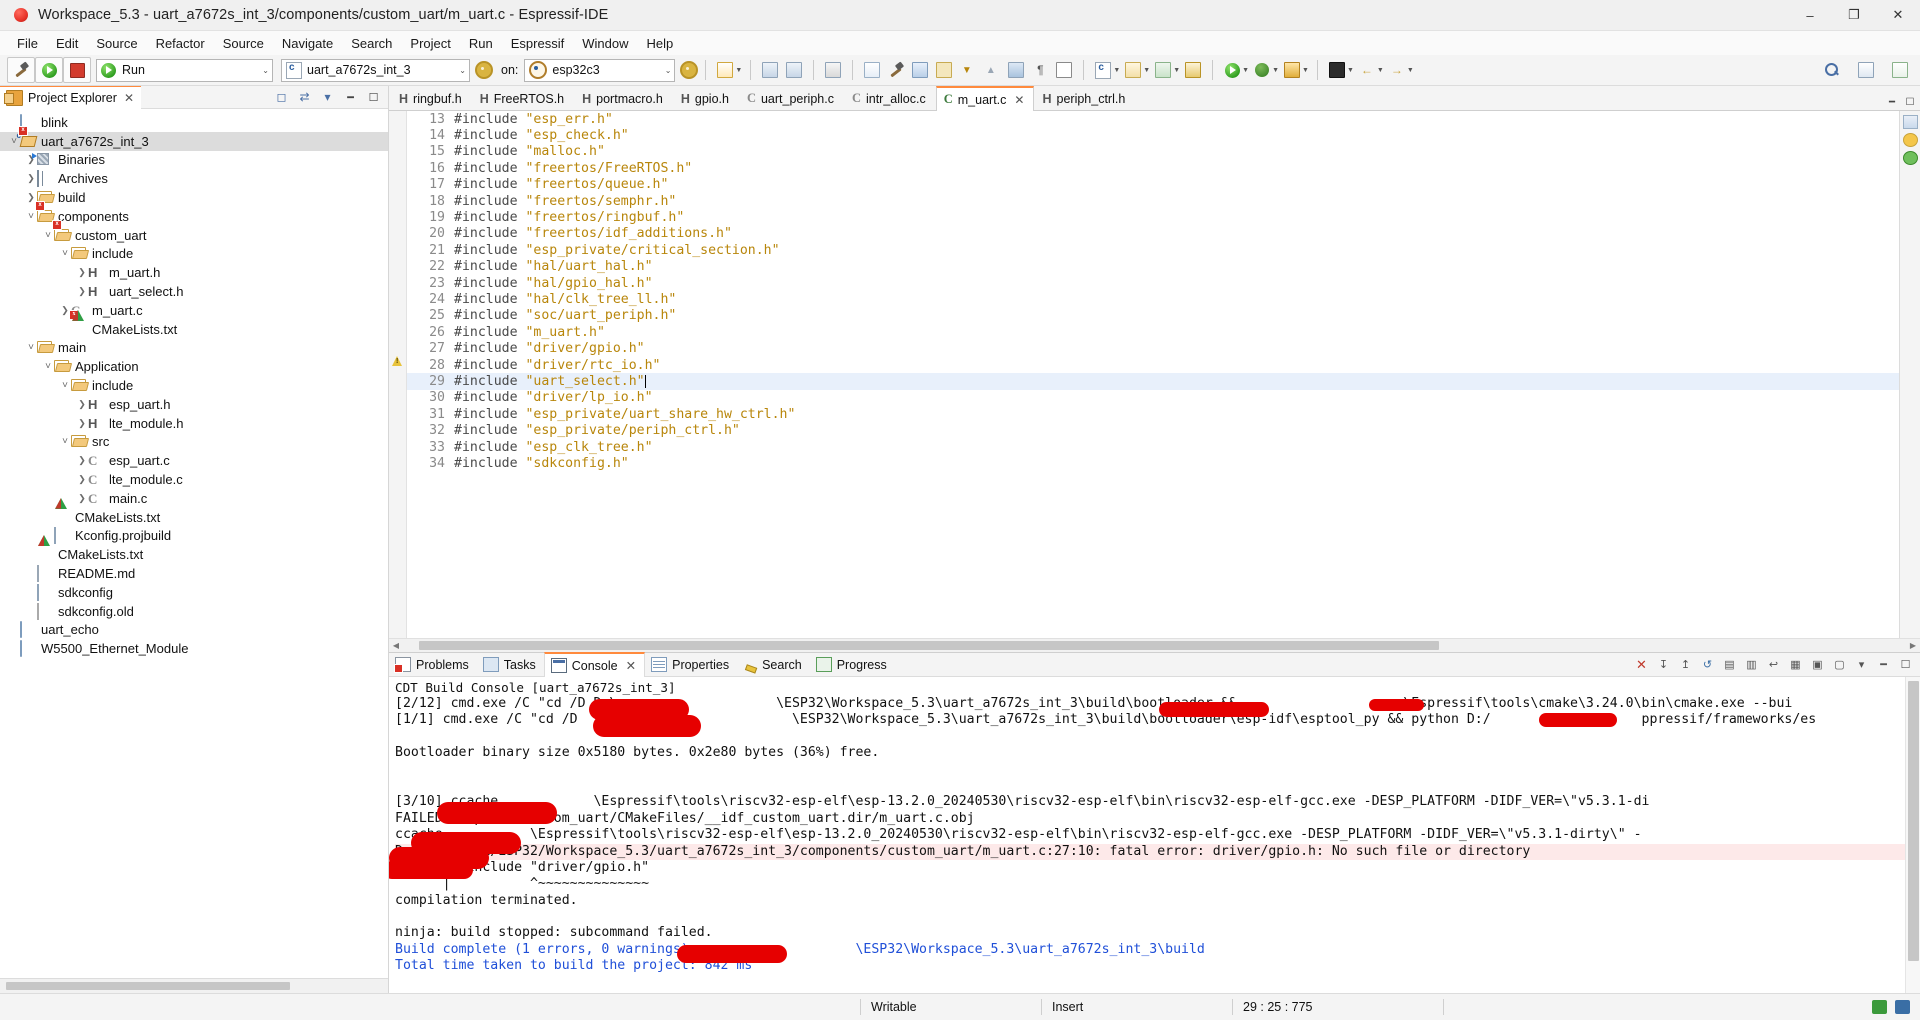 The image size is (1920, 1020). Describe the element at coordinates (1262, 70) in the screenshot. I see `debug-button` at that location.